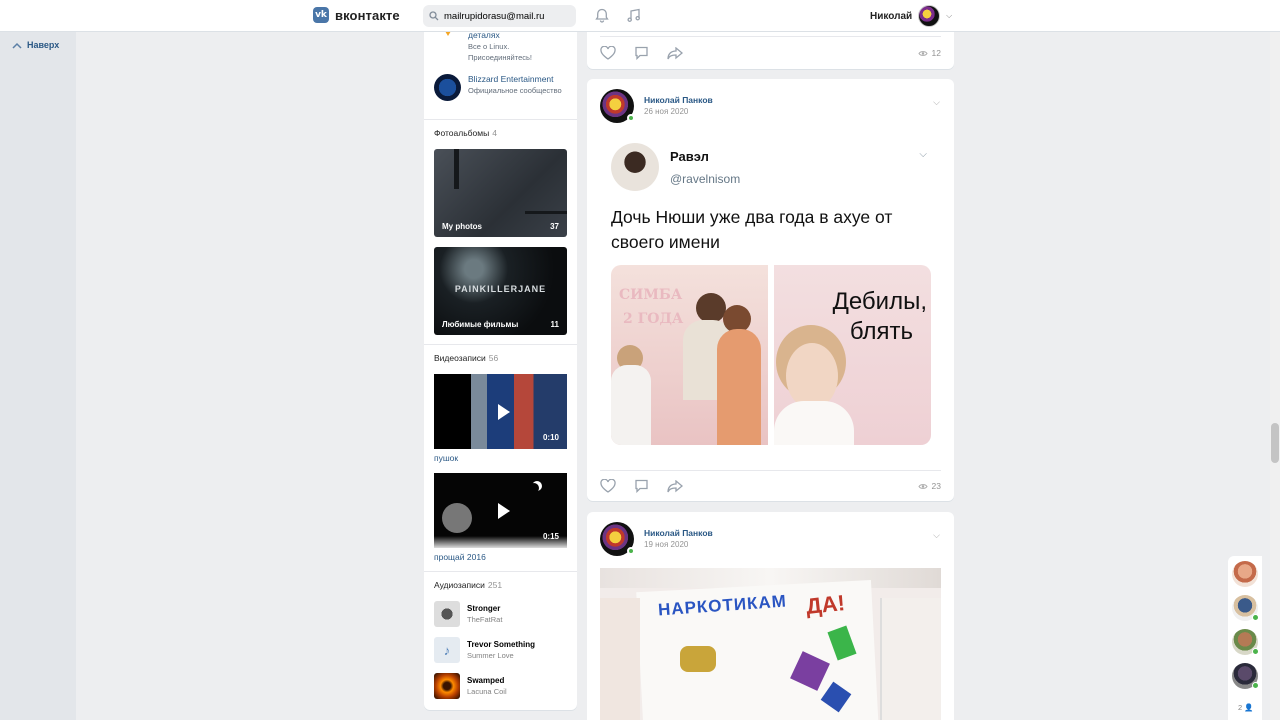  I want to click on chat-count: 2, so click(1240, 707).